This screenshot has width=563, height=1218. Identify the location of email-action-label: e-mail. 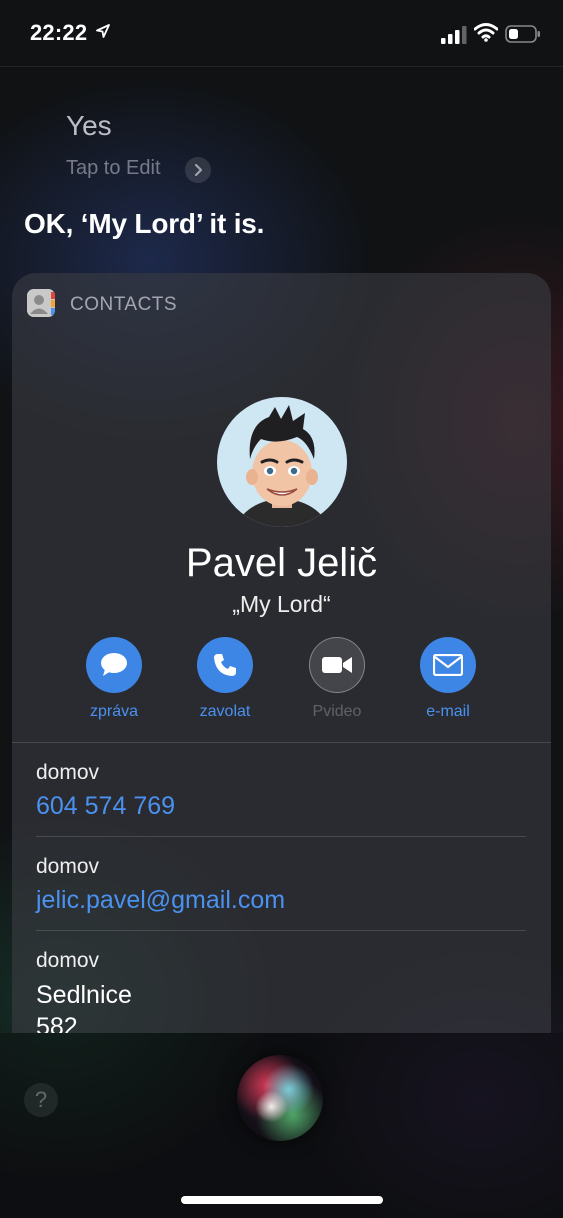
(448, 711).